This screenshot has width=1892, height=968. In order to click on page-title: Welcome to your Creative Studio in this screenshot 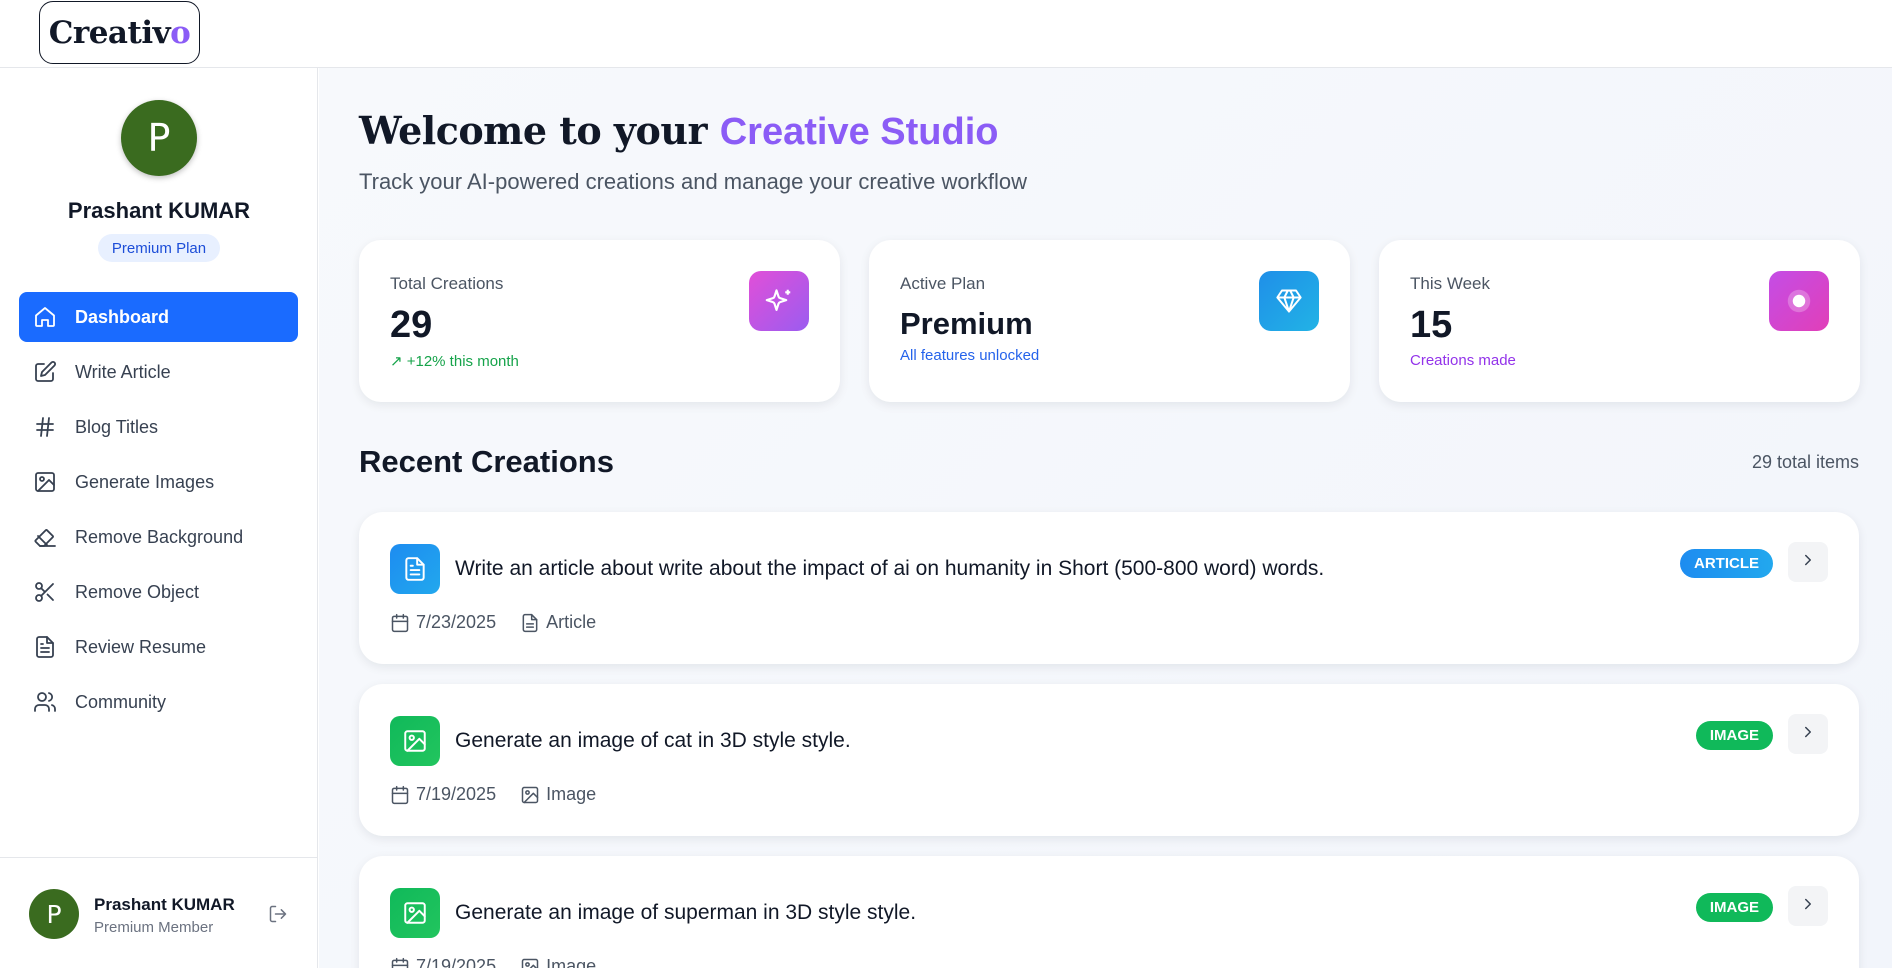, I will do `click(678, 131)`.